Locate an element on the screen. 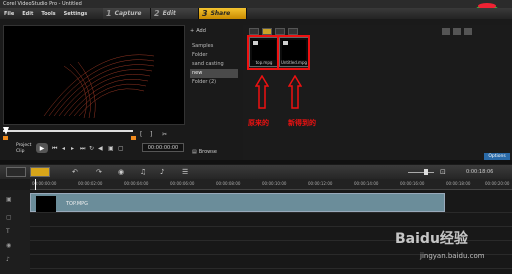  end-icon: ⏭ is located at coordinates (82, 149).